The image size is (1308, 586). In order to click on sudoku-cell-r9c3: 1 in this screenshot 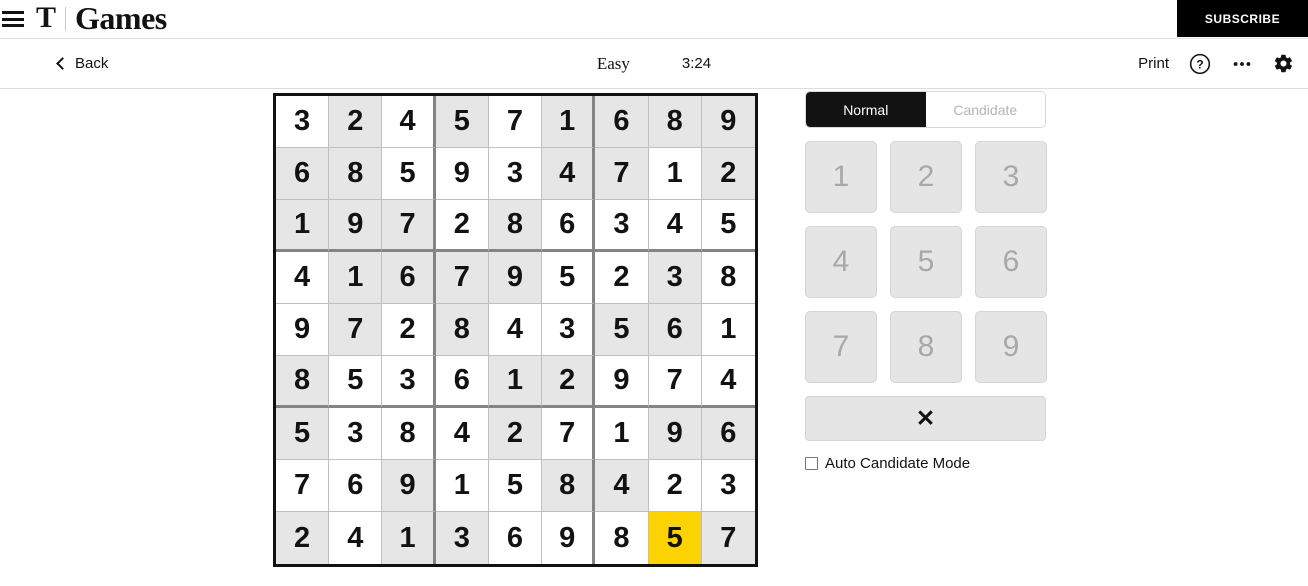, I will do `click(409, 538)`.